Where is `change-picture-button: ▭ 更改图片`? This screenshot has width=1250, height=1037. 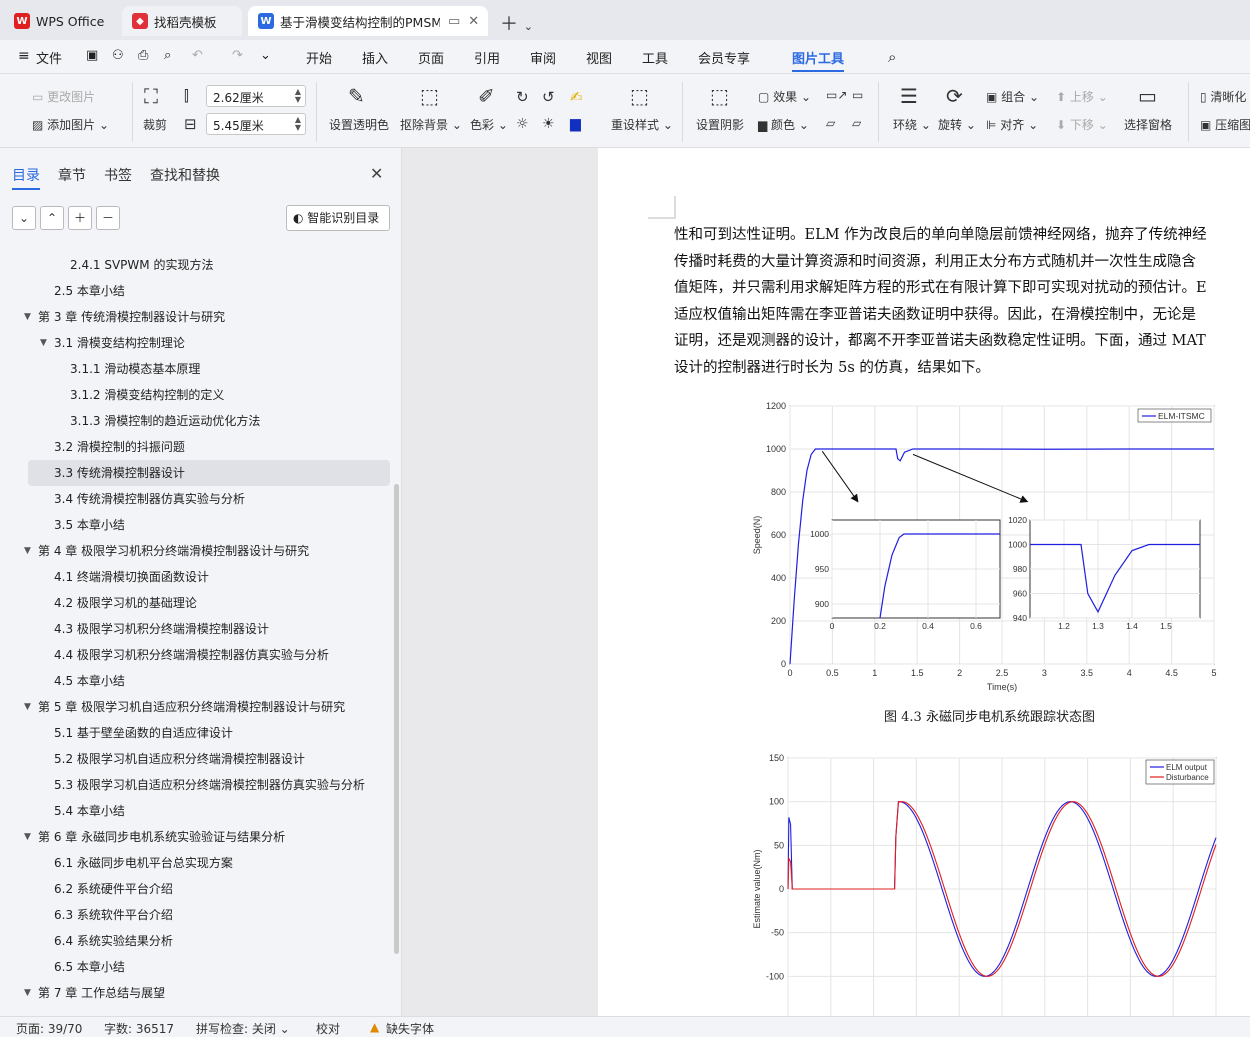
change-picture-button: ▭ 更改图片 is located at coordinates (63, 96).